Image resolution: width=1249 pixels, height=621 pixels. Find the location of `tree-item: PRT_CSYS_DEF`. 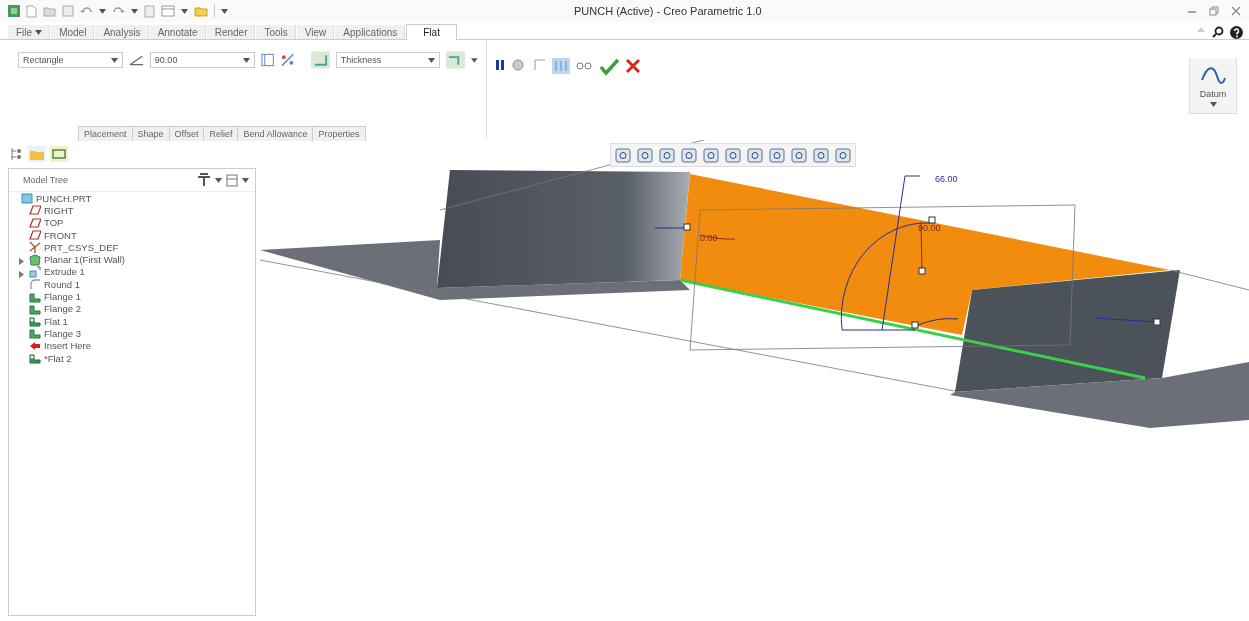

tree-item: PRT_CSYS_DEF is located at coordinates (136, 247).